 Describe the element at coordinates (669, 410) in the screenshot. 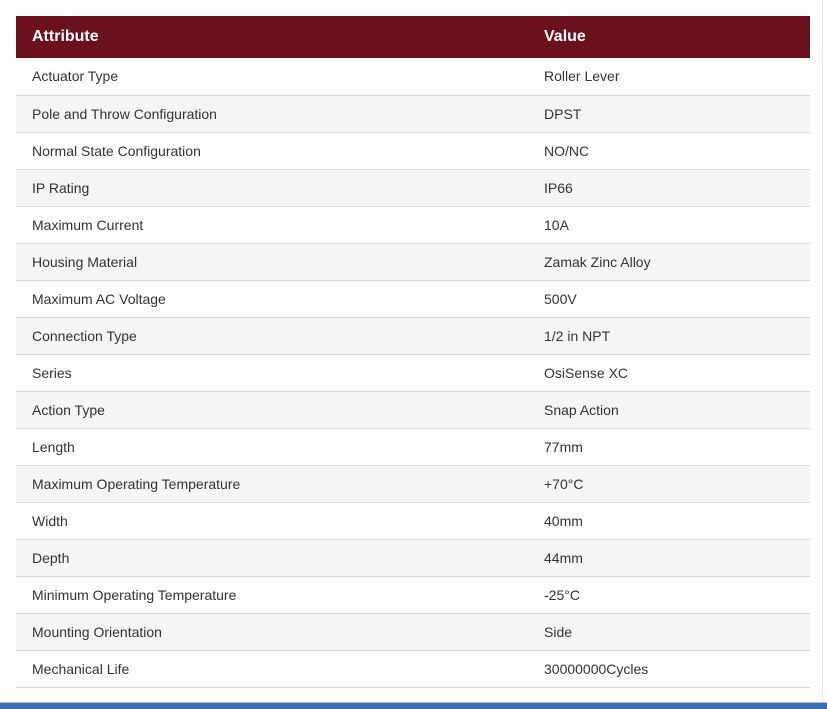

I see `value-cell: Snap Action` at that location.